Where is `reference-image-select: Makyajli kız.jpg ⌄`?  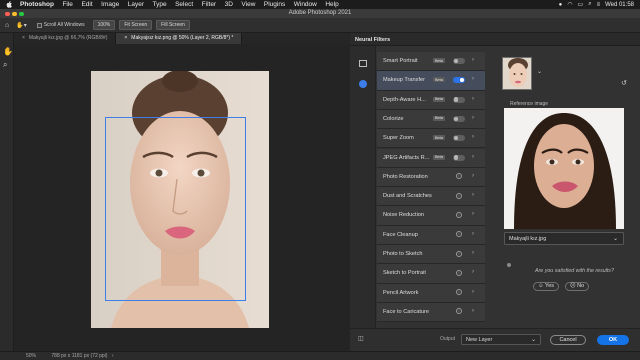
reference-image-select: Makyajli kız.jpg ⌄ is located at coordinates (564, 238).